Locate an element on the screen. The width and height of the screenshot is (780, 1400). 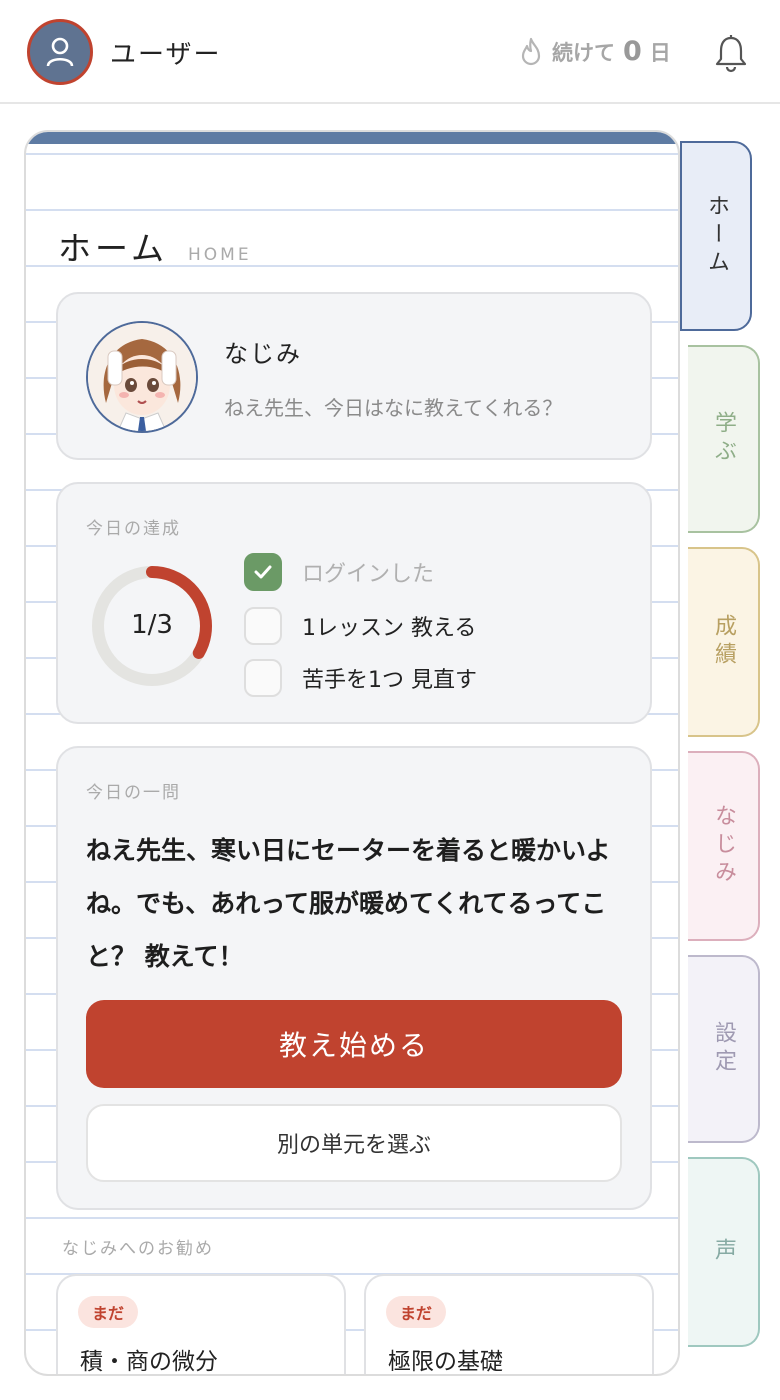
streak-counter: 続けて 0 日 is located at coordinates (594, 51).